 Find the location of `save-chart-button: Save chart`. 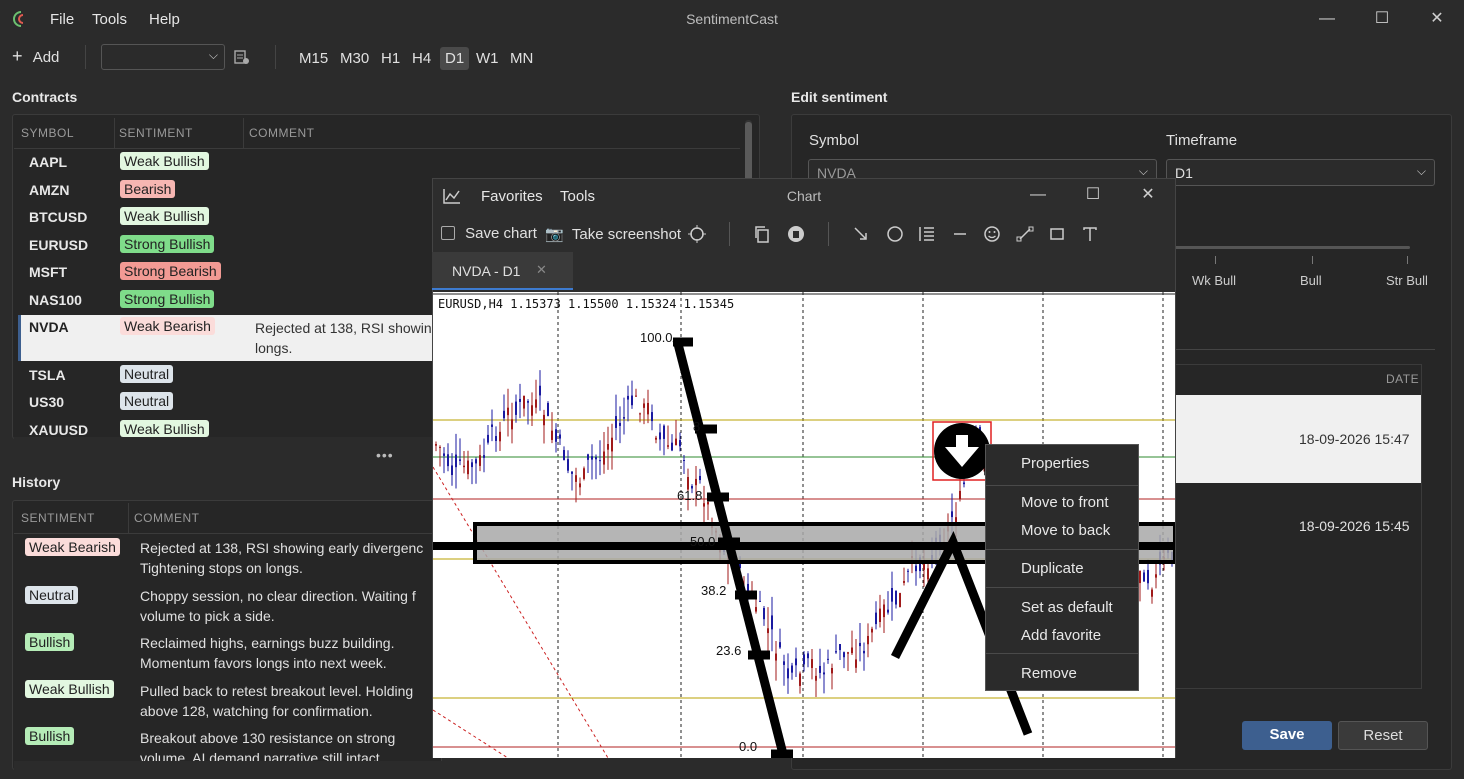

save-chart-button: Save chart is located at coordinates (489, 233).